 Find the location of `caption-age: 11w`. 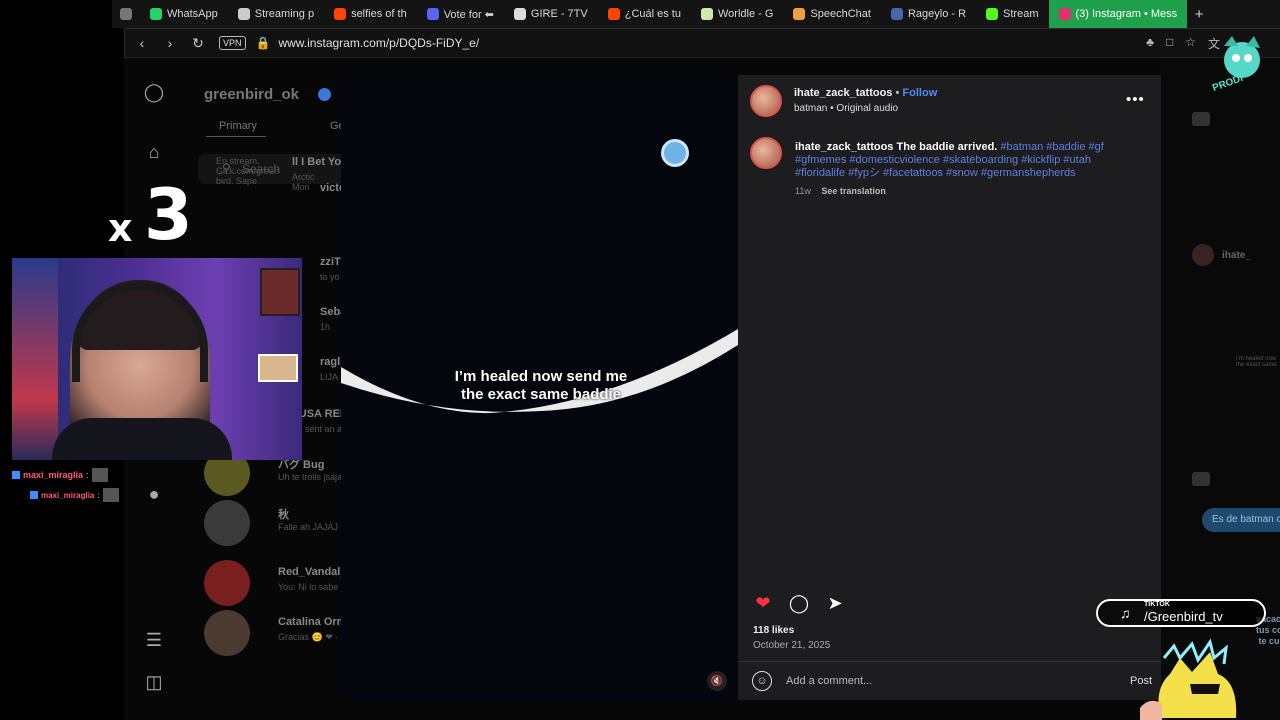

caption-age: 11w is located at coordinates (803, 191).